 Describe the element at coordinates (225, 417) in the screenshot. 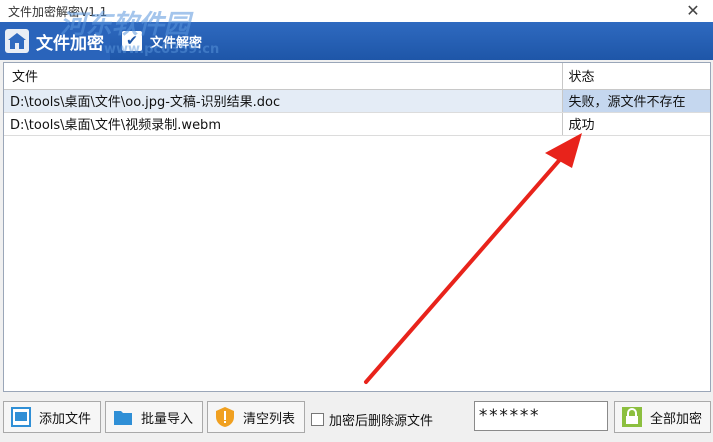

I see `warning-icon` at that location.